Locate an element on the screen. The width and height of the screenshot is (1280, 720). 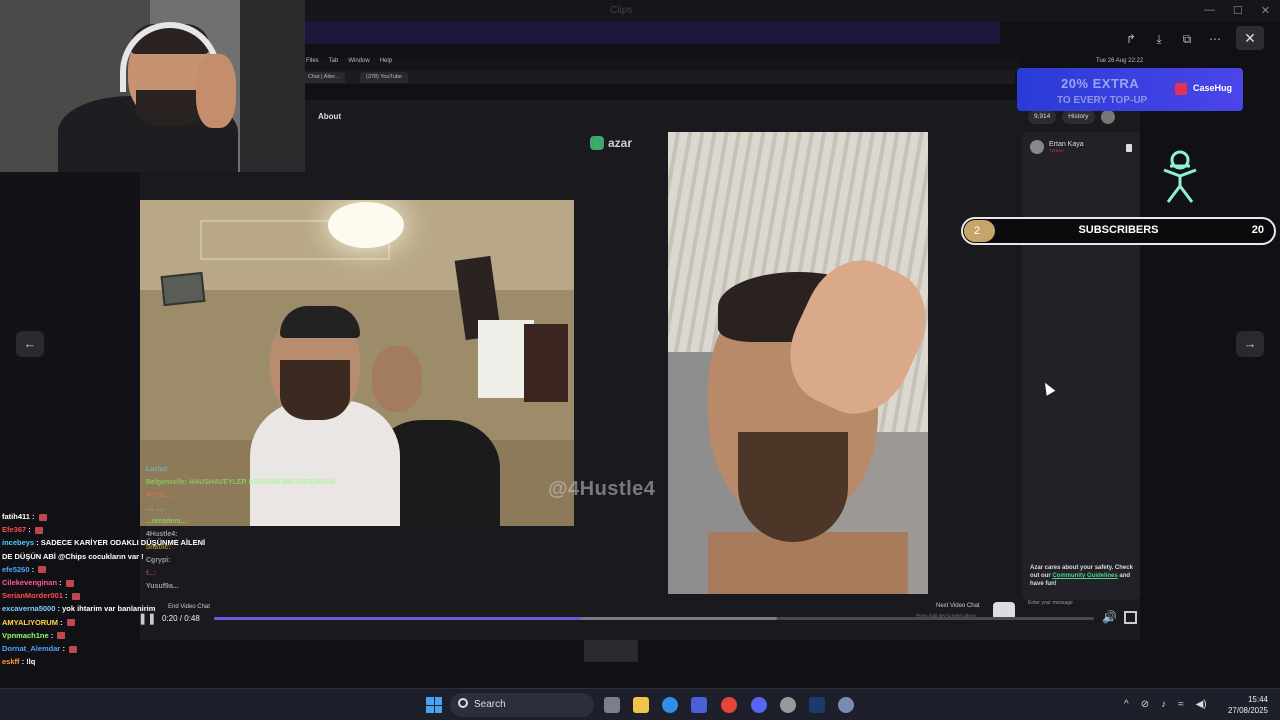
share-icon: ↱ is located at coordinates (1131, 39).